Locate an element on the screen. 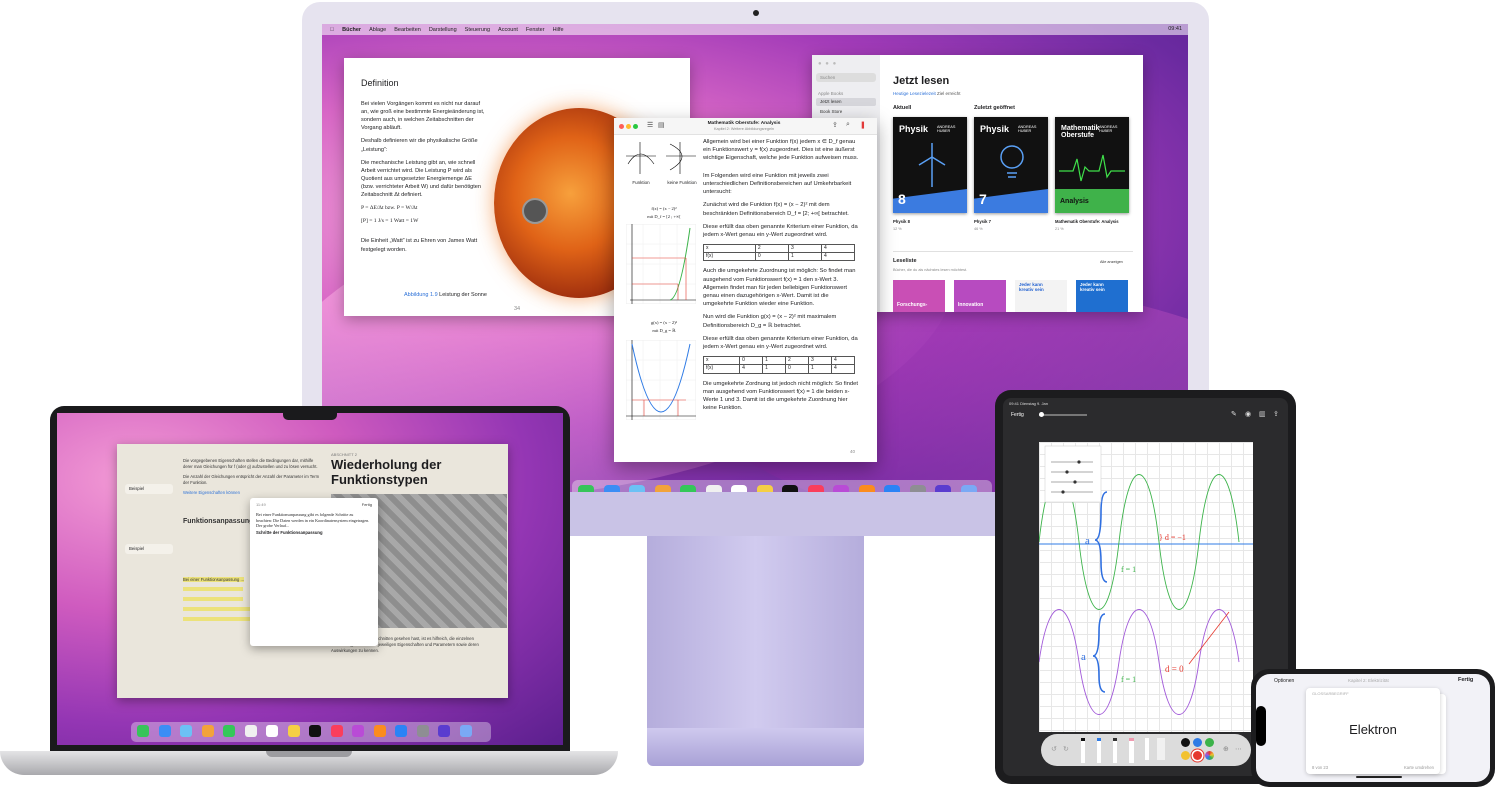 This screenshot has width=1498, height=790. menu-item: Fenster is located at coordinates (535, 30).